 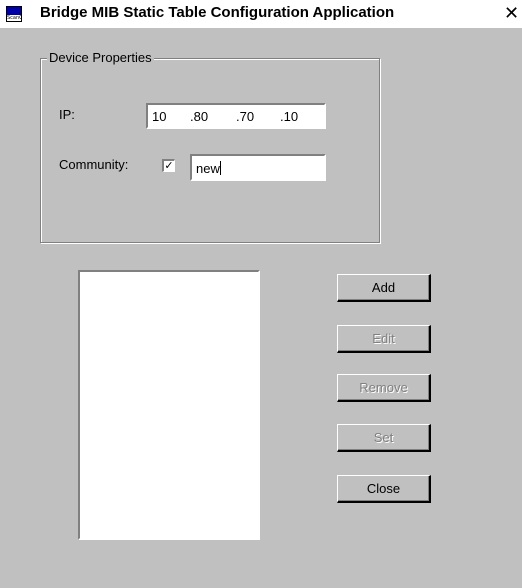 What do you see at coordinates (384, 489) in the screenshot?
I see `close-button: Close` at bounding box center [384, 489].